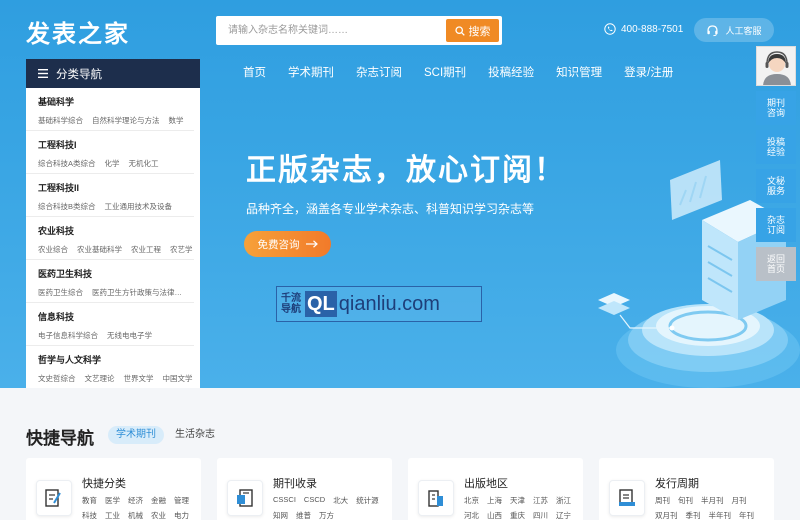 The image size is (800, 520). What do you see at coordinates (340, 500) in the screenshot?
I see `quick-link: 北大` at bounding box center [340, 500].